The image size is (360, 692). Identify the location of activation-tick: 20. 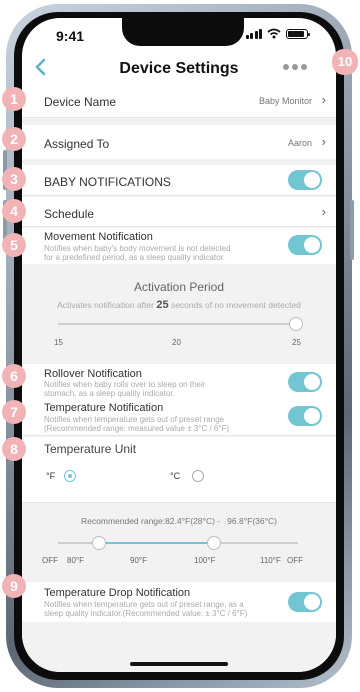
(176, 342).